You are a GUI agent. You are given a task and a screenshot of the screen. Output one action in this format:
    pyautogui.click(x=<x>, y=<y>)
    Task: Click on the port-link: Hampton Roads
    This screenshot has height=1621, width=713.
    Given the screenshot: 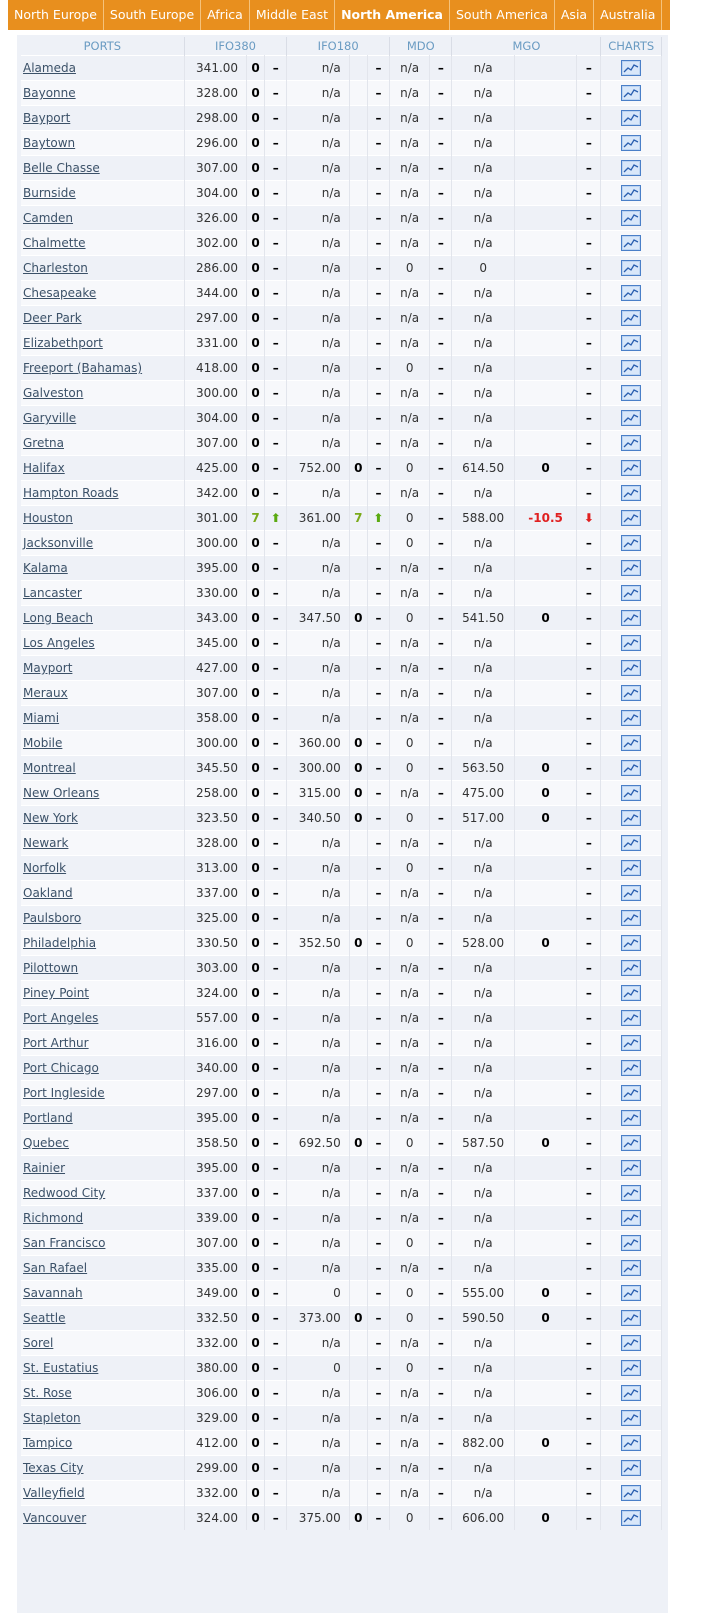 What is the action you would take?
    pyautogui.click(x=71, y=493)
    